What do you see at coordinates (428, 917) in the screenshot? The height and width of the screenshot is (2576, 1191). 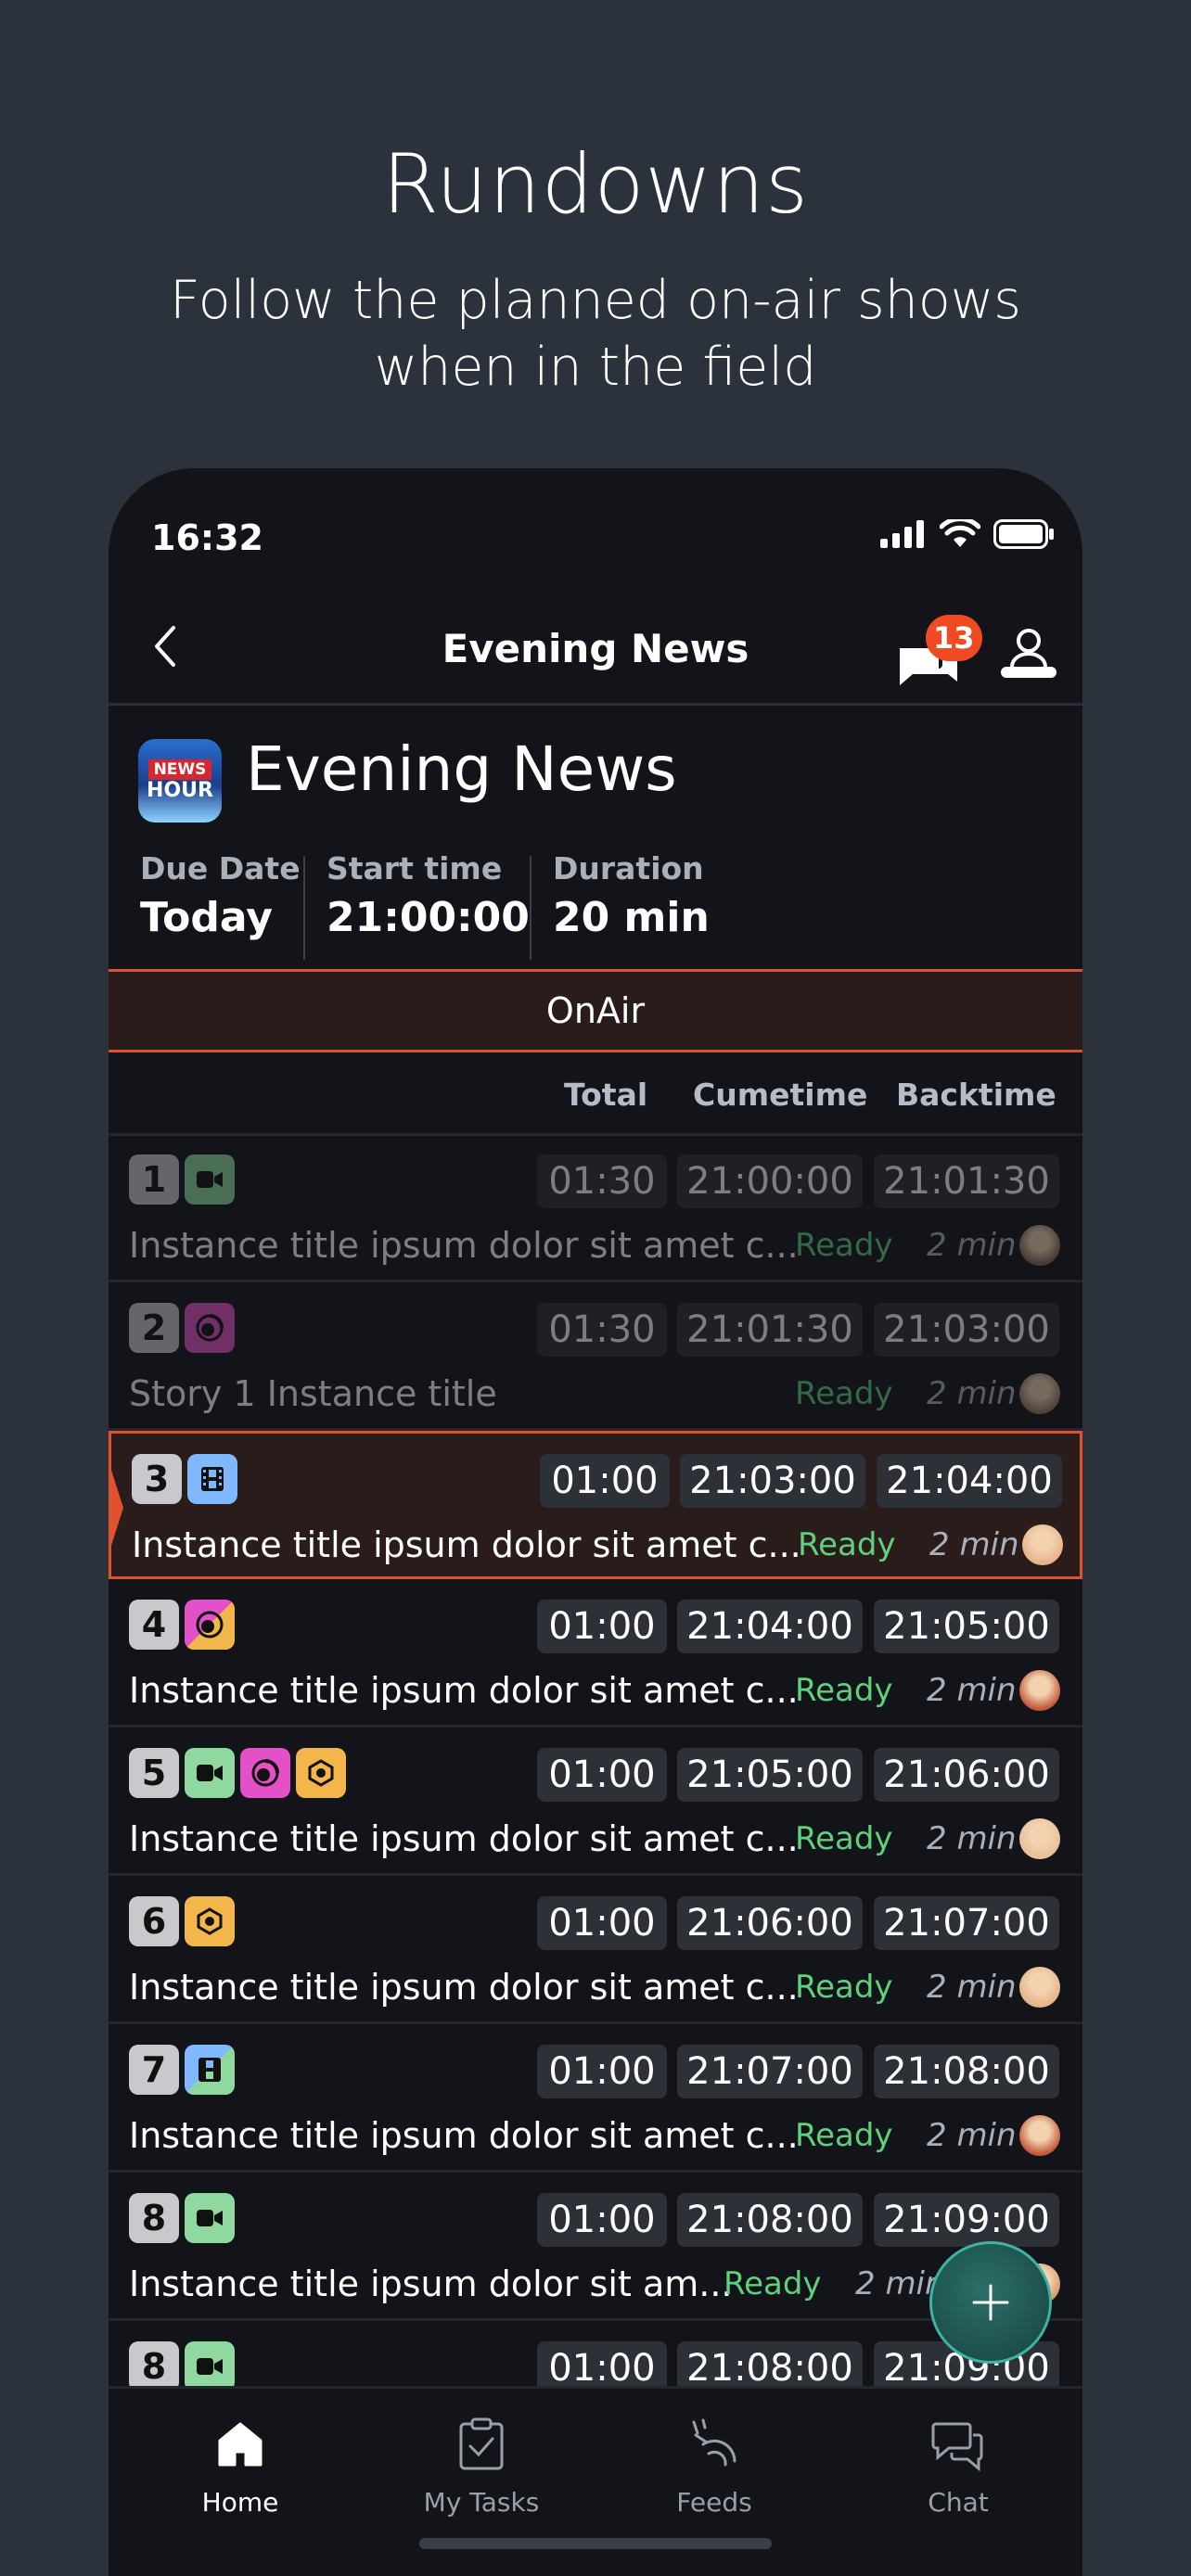 I see `start-time-value: 21:00:00` at bounding box center [428, 917].